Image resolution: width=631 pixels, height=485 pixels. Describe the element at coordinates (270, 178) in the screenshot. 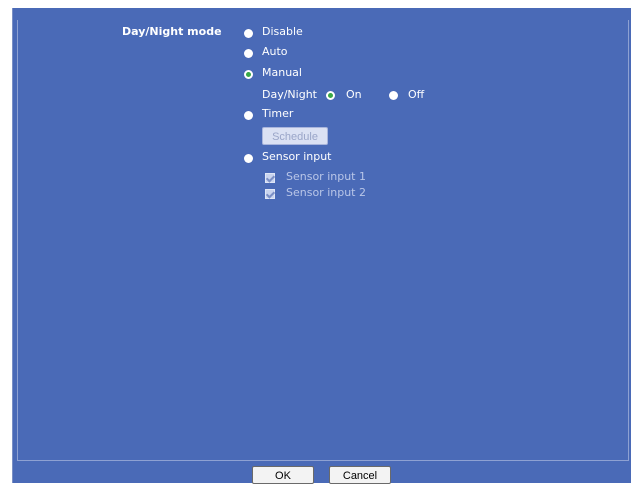

I see `sensor-input-1-checkbox` at that location.